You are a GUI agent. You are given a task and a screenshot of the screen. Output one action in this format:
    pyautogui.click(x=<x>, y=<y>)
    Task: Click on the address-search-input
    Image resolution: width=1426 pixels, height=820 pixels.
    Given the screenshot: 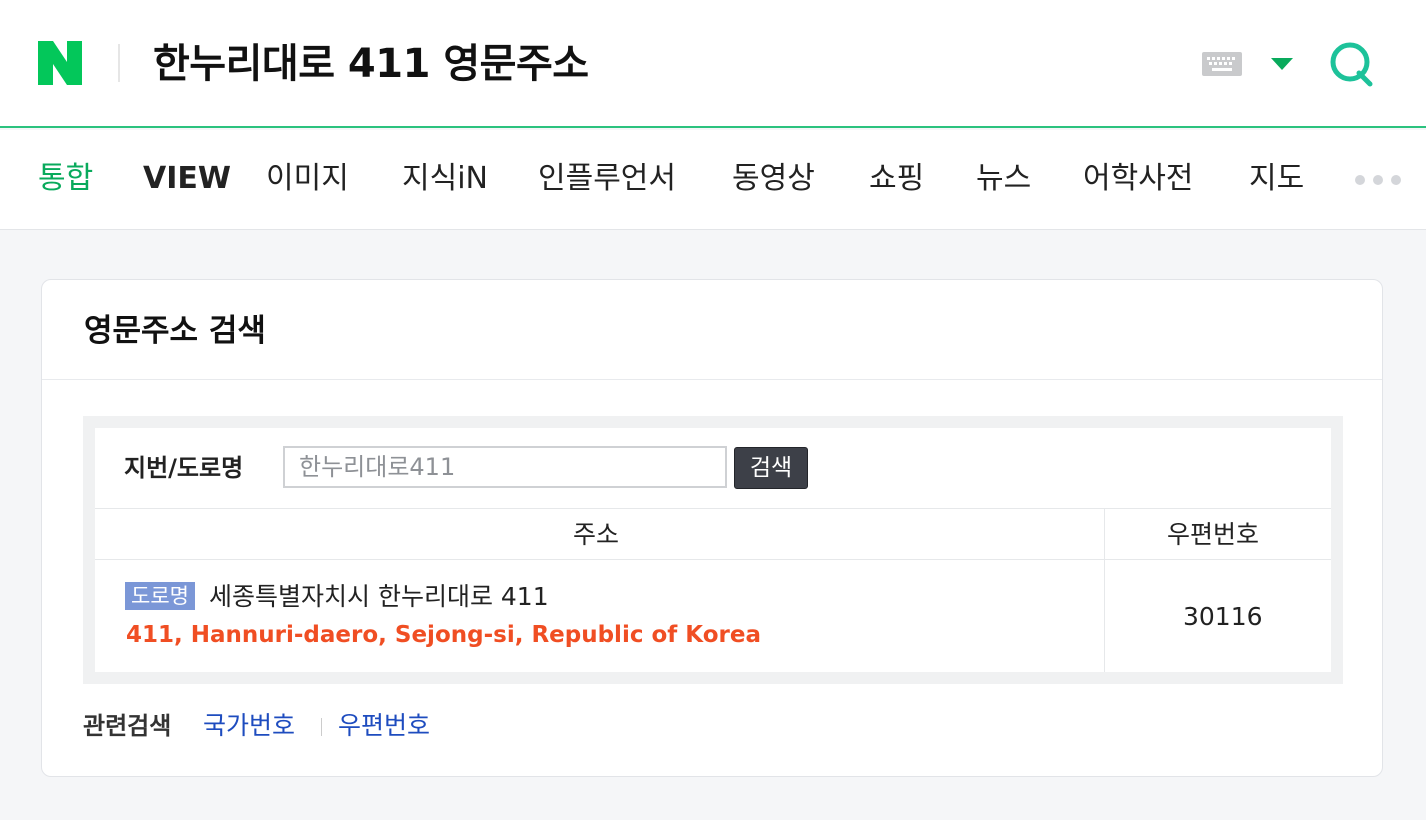 What is the action you would take?
    pyautogui.click(x=505, y=467)
    